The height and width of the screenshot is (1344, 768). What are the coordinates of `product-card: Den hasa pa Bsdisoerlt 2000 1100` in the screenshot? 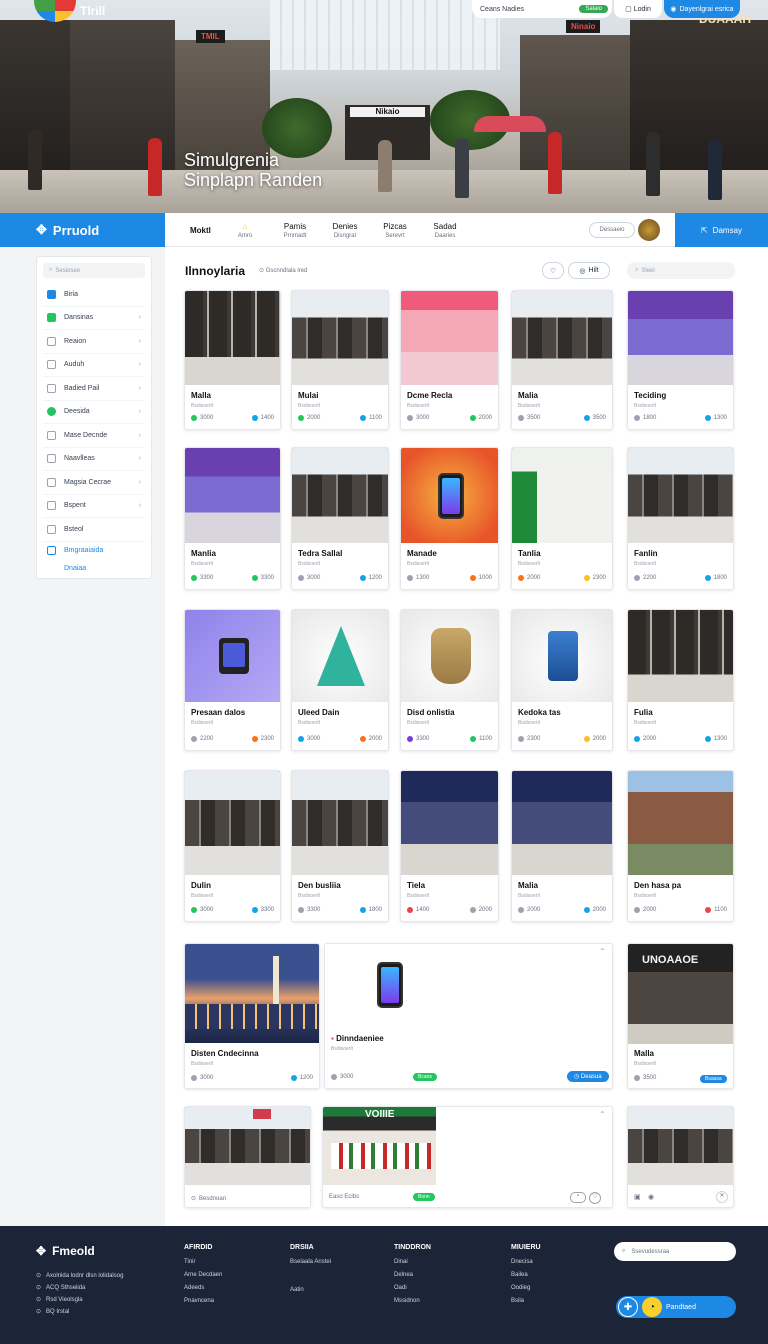 It's located at (680, 846).